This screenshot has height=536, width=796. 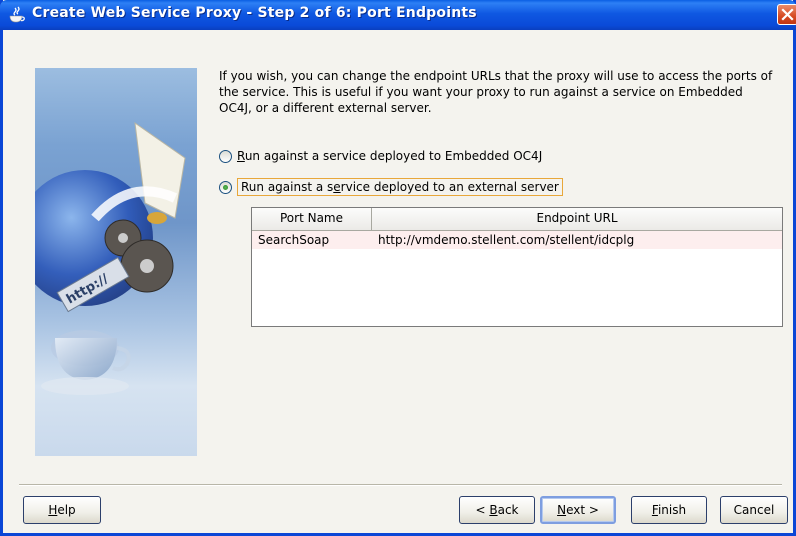 I want to click on close-button, so click(x=786, y=14).